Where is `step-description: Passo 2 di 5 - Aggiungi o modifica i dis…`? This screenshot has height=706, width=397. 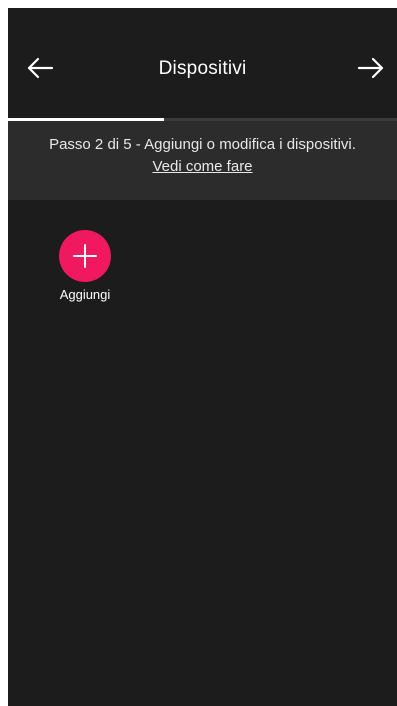 step-description: Passo 2 di 5 - Aggiungi o modifica i dis… is located at coordinates (202, 144).